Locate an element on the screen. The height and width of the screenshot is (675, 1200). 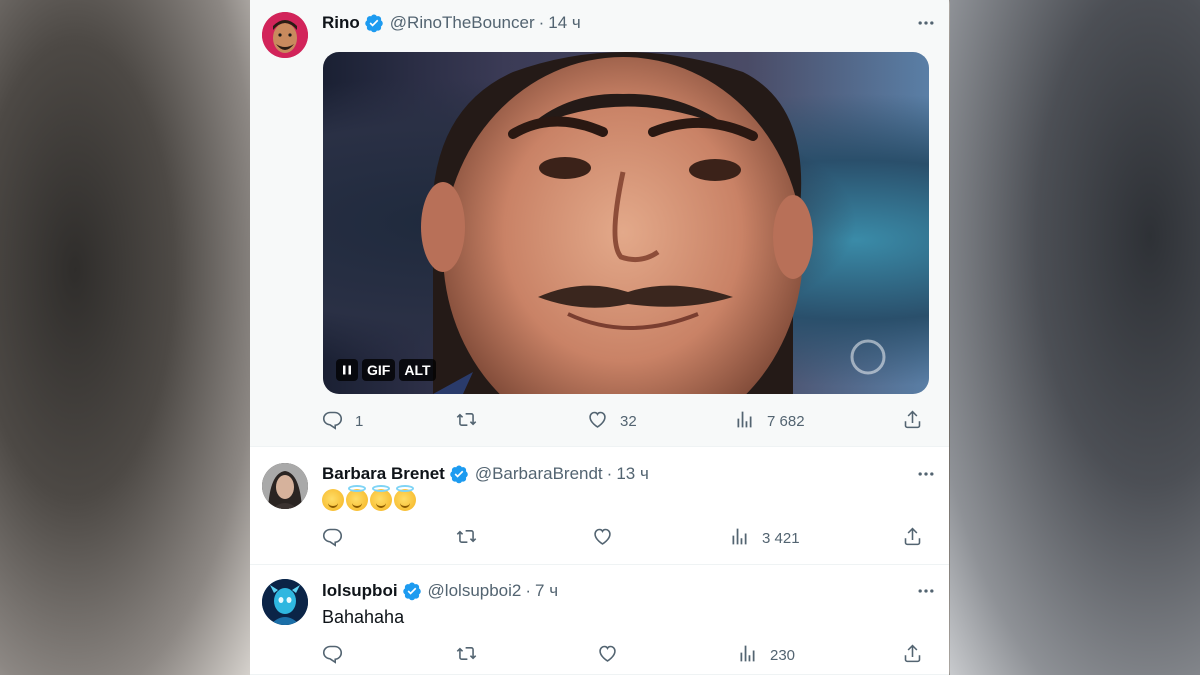
tweet-actions: 1 32 7 682 is located at coordinates (625, 421).